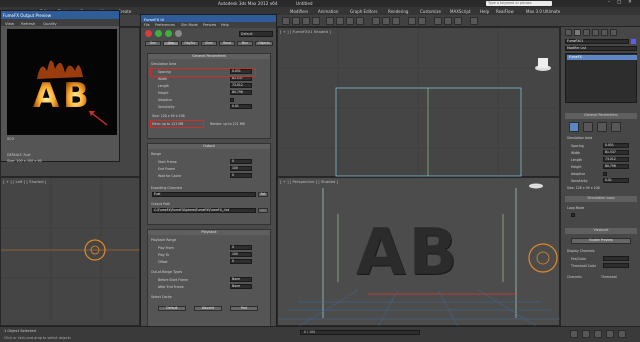 This screenshot has width=640, height=342. Describe the element at coordinates (448, 21) in the screenshot. I see `render-setup-icon` at that location.